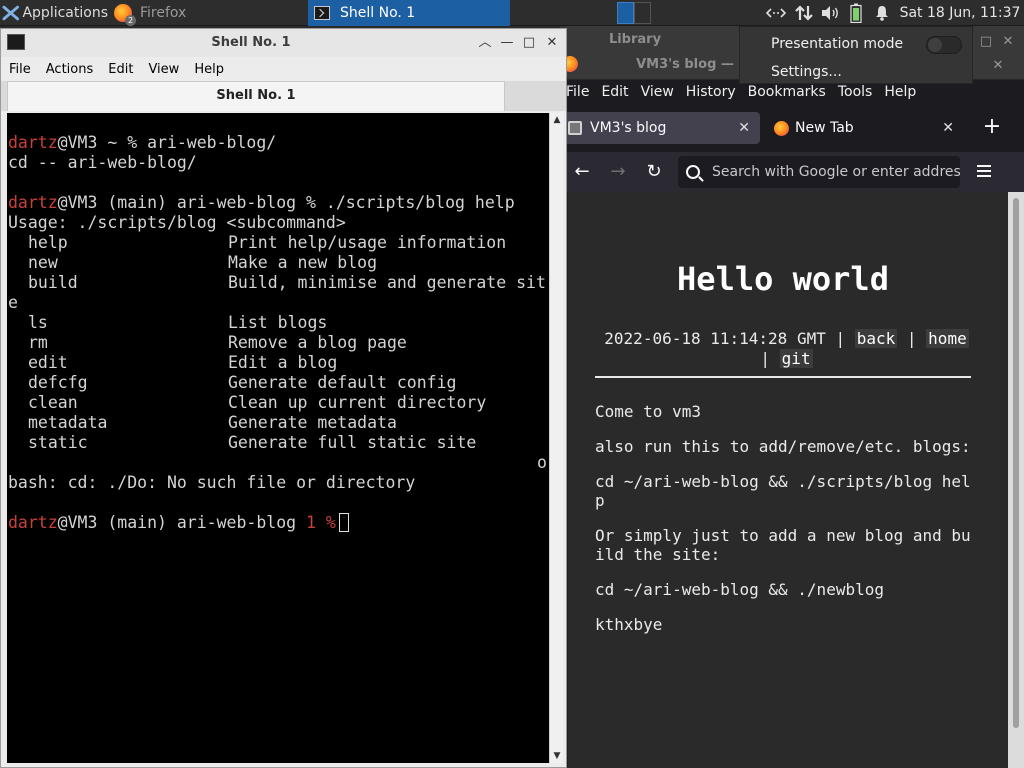 Image resolution: width=1024 pixels, height=768 pixels. I want to click on divider, so click(783, 377).